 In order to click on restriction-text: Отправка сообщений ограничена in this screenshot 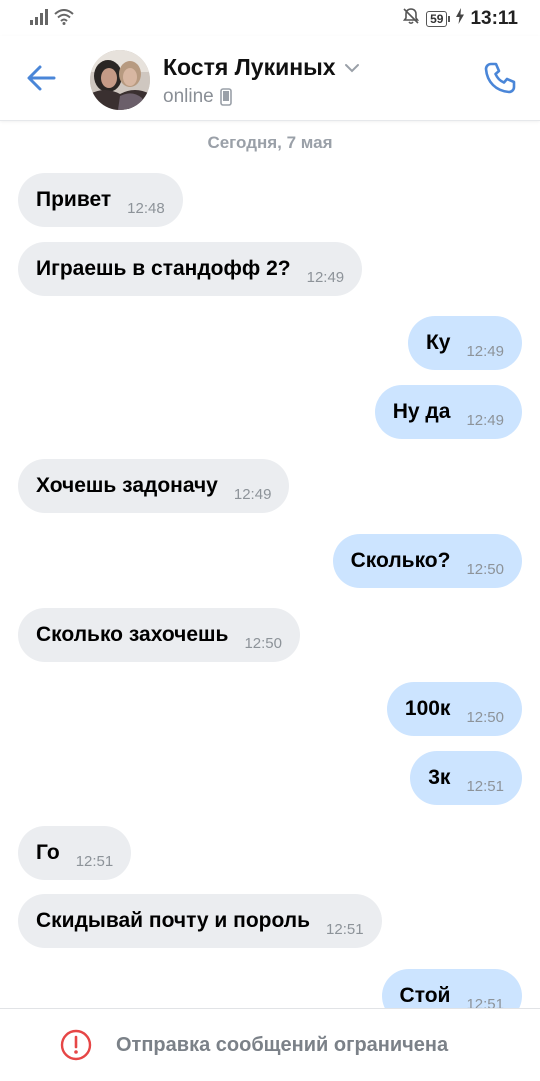, I will do `click(282, 1044)`.